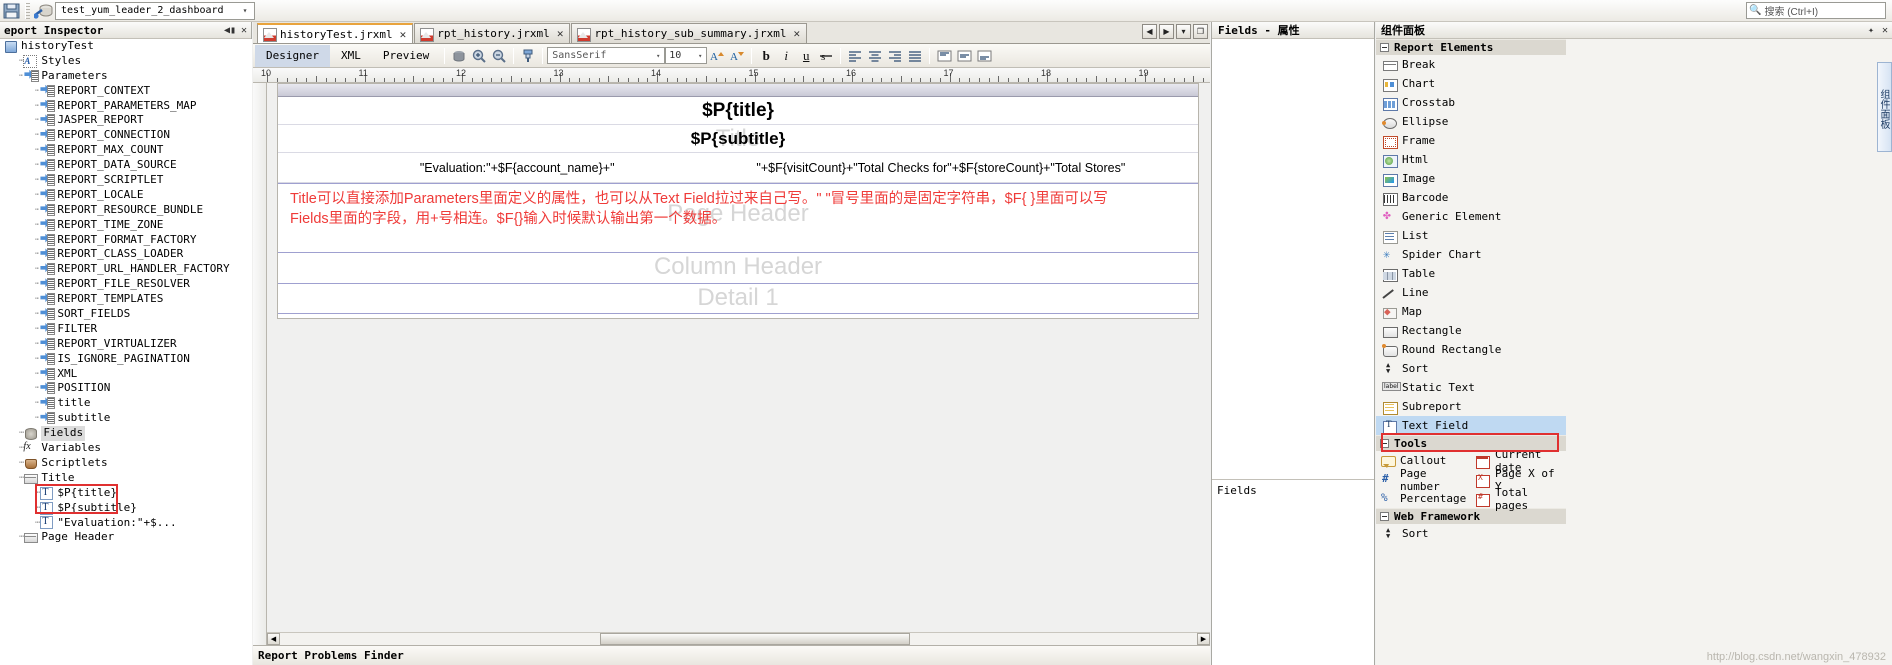 The height and width of the screenshot is (665, 1892). I want to click on subtitle-textfield: $P{subtitle}, so click(738, 139).